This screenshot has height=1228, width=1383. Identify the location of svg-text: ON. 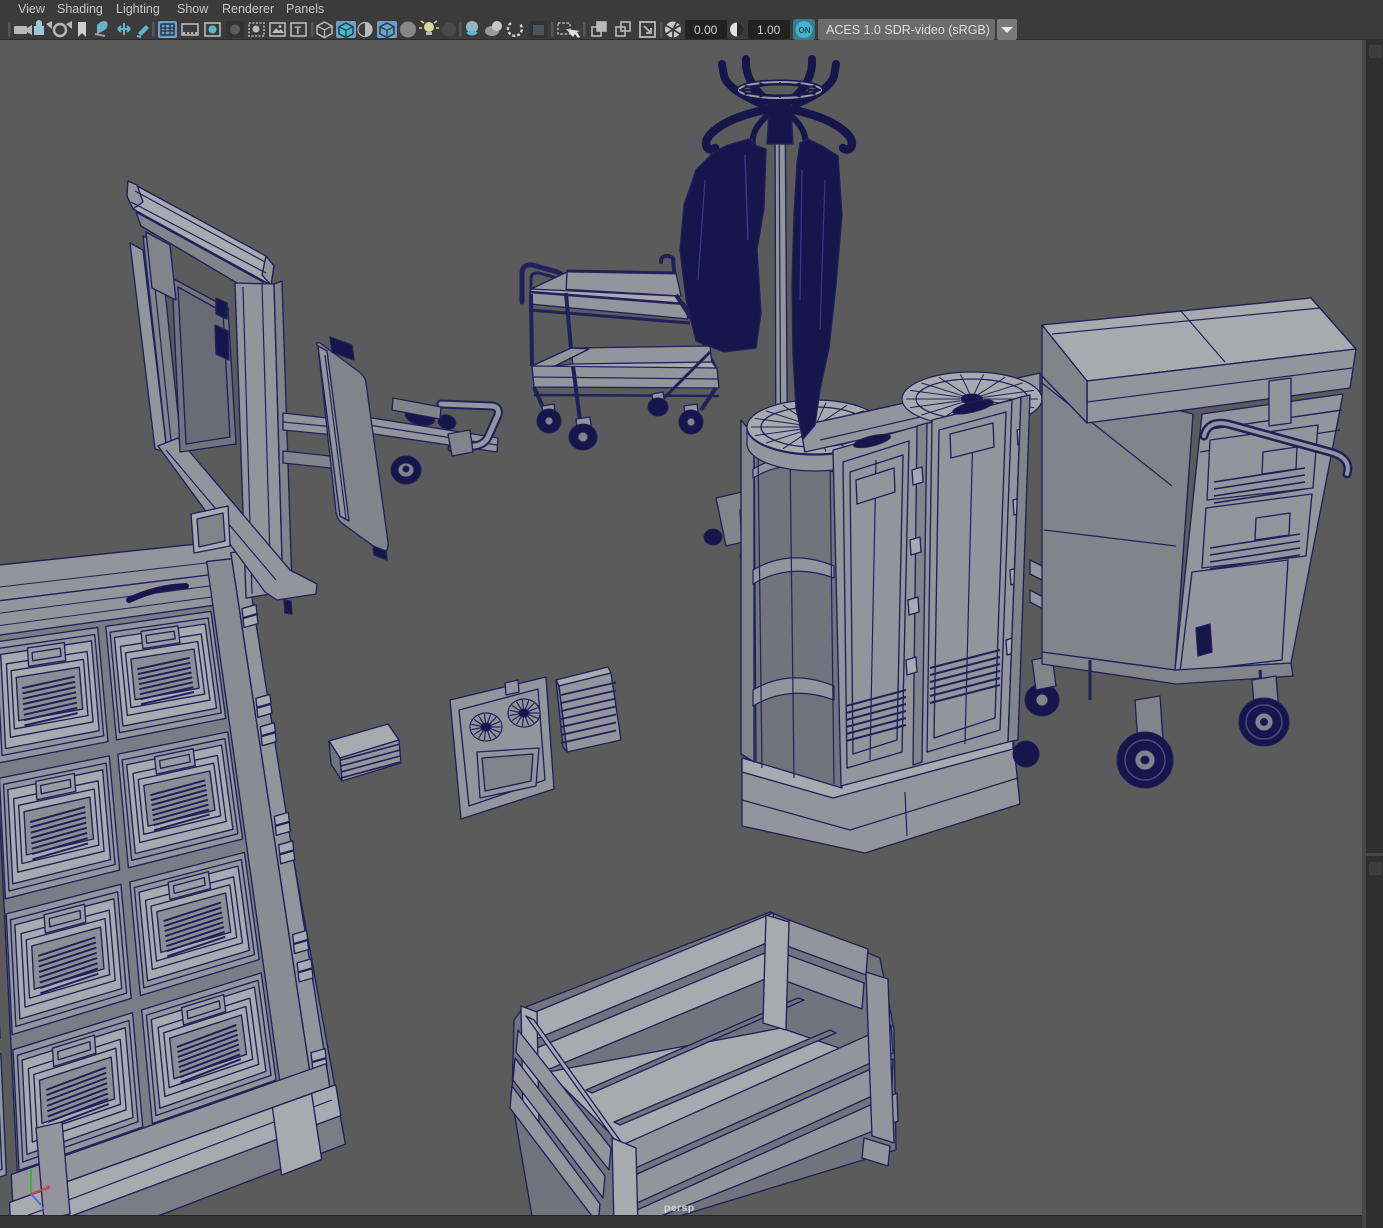
(805, 30).